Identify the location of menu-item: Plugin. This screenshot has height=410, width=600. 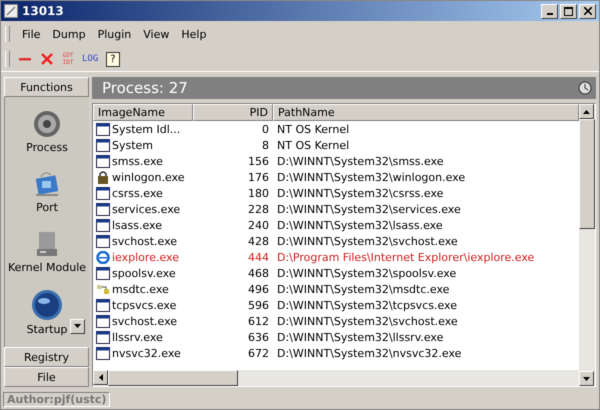
(115, 34).